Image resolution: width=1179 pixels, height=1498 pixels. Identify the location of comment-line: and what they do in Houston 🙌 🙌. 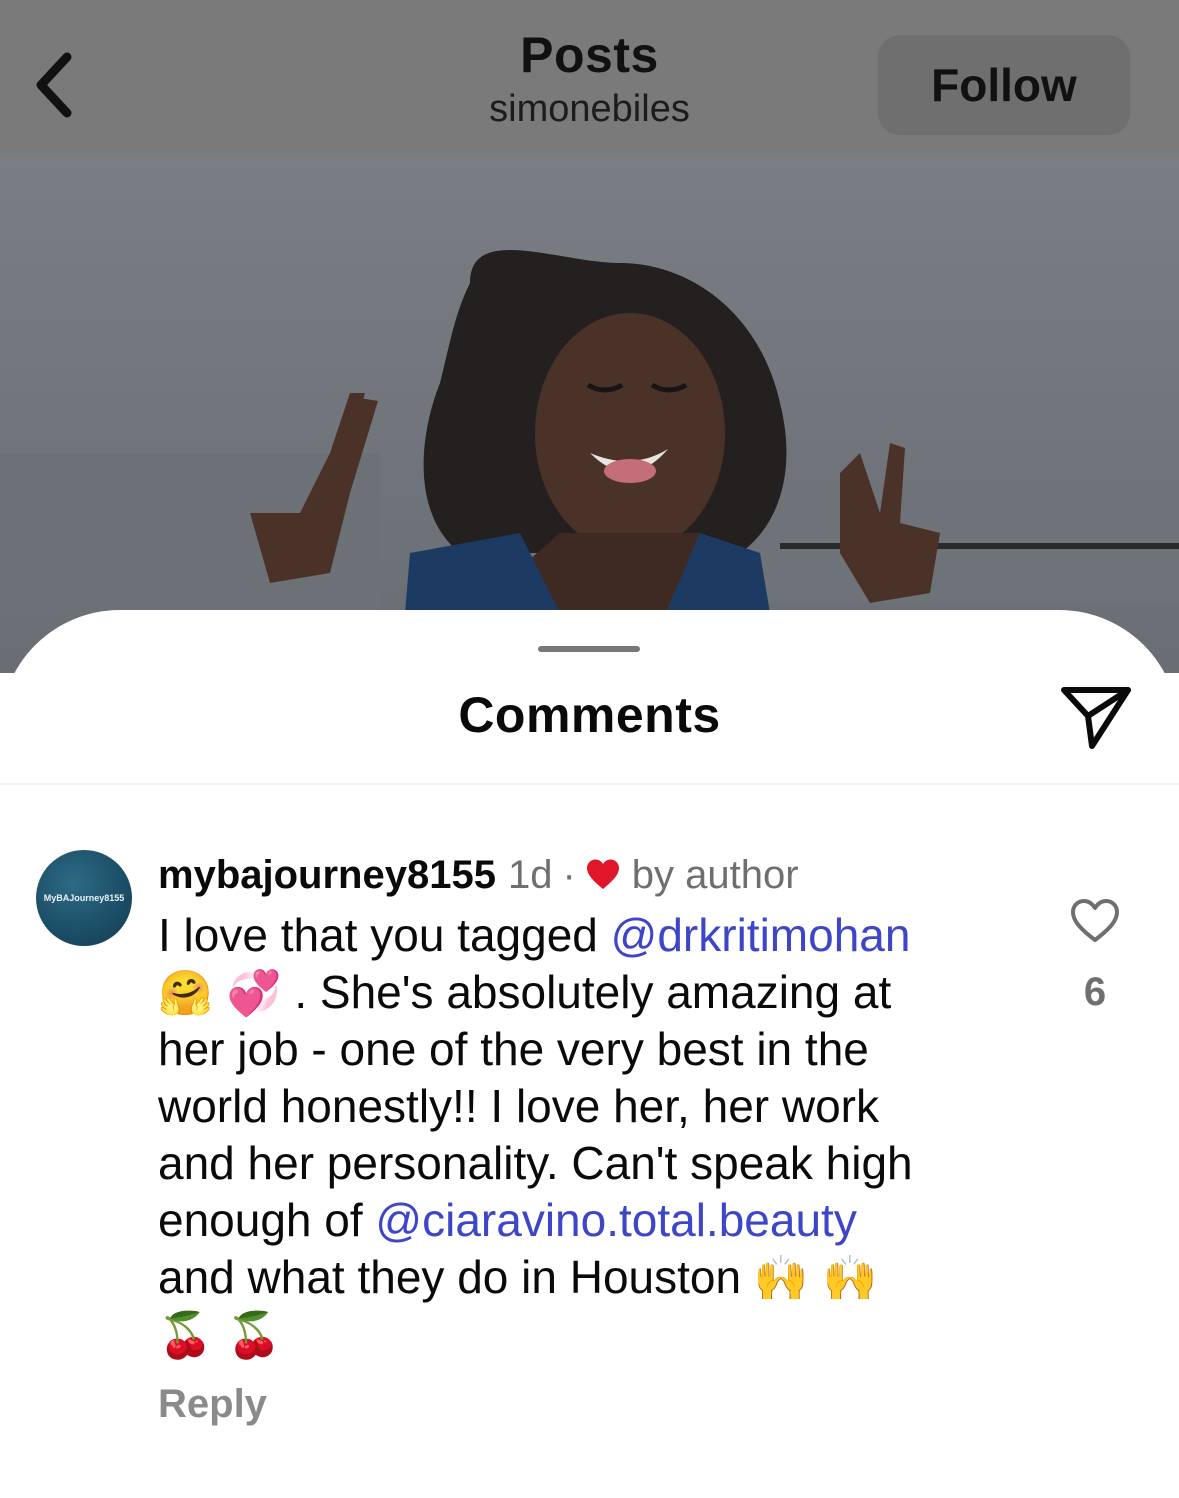
(598, 1277).